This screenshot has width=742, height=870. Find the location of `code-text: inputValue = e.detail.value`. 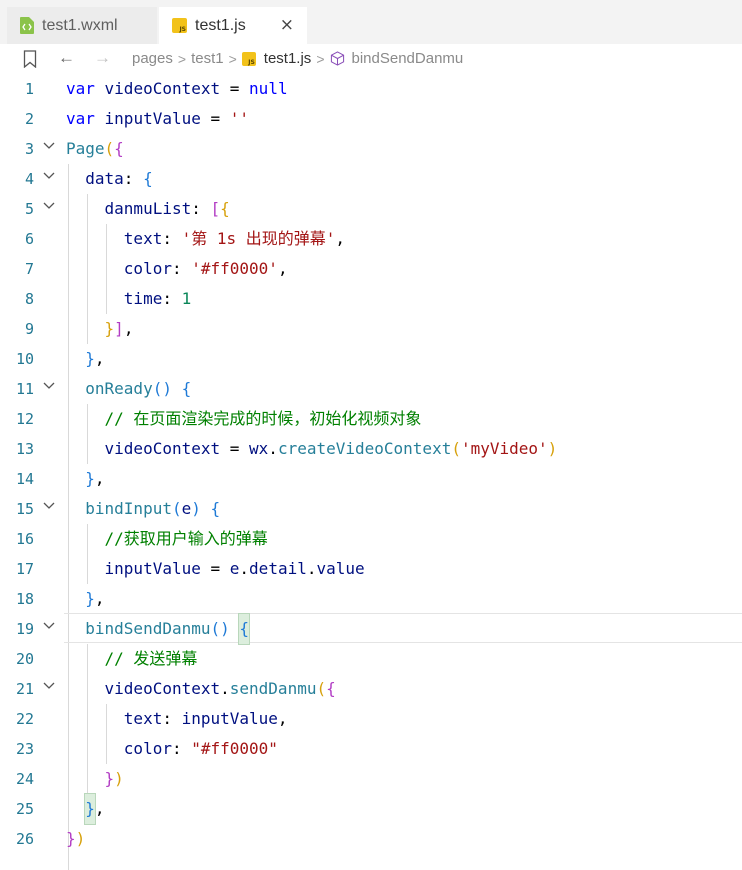

code-text: inputValue = e.detail.value is located at coordinates (234, 568).